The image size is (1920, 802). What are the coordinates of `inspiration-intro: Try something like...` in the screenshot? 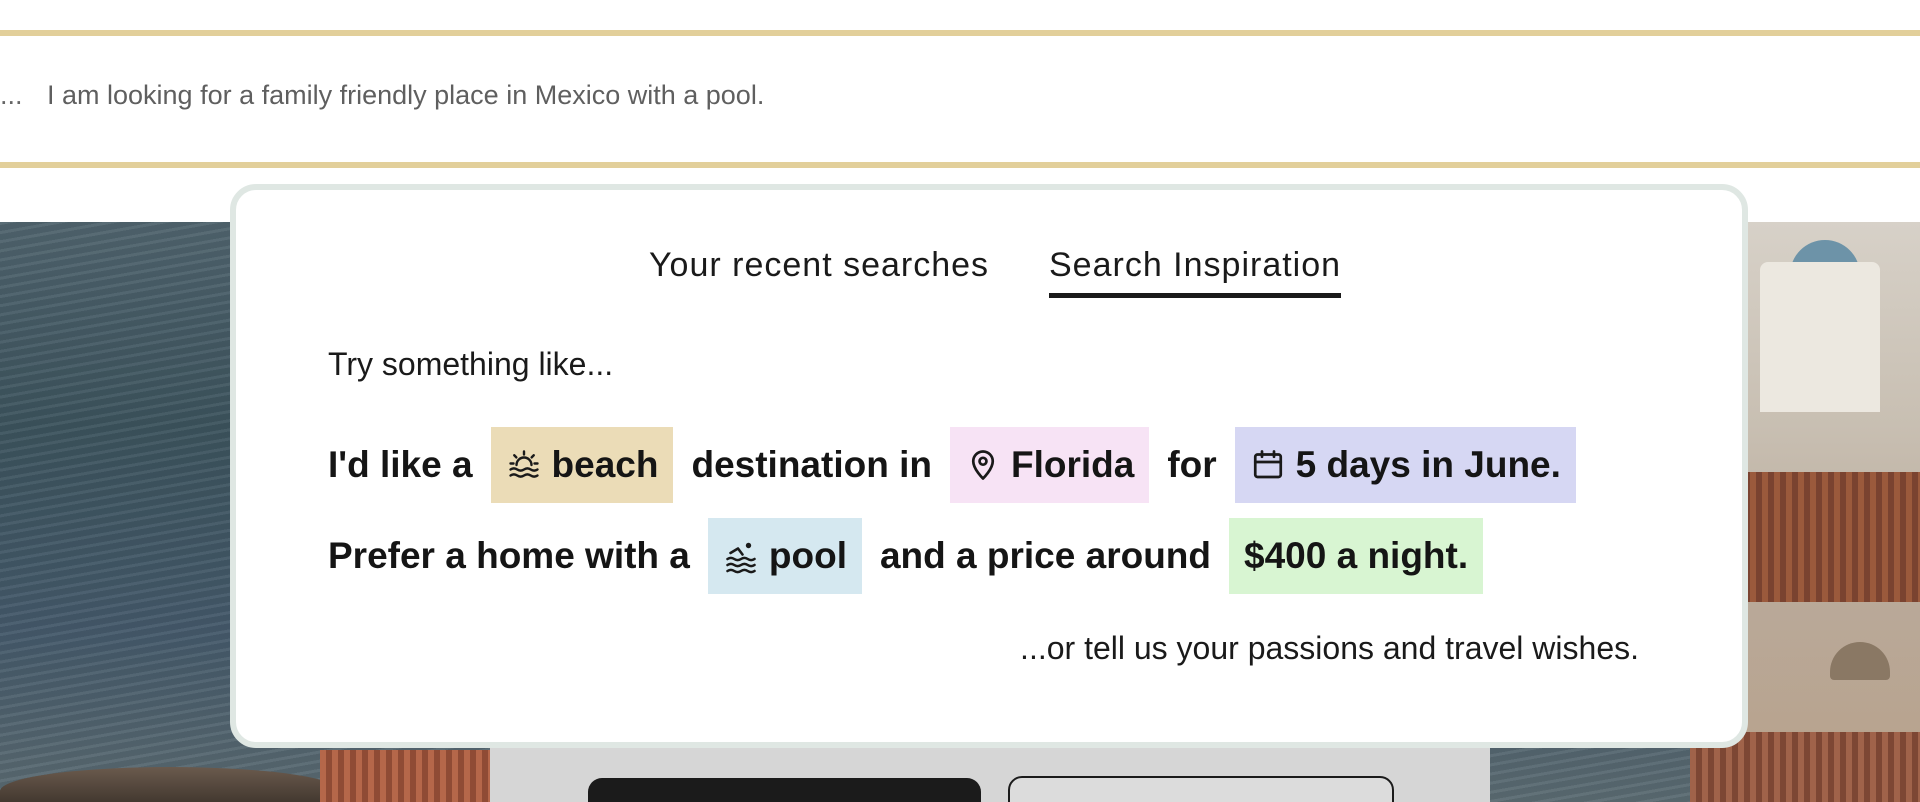 It's located at (471, 364).